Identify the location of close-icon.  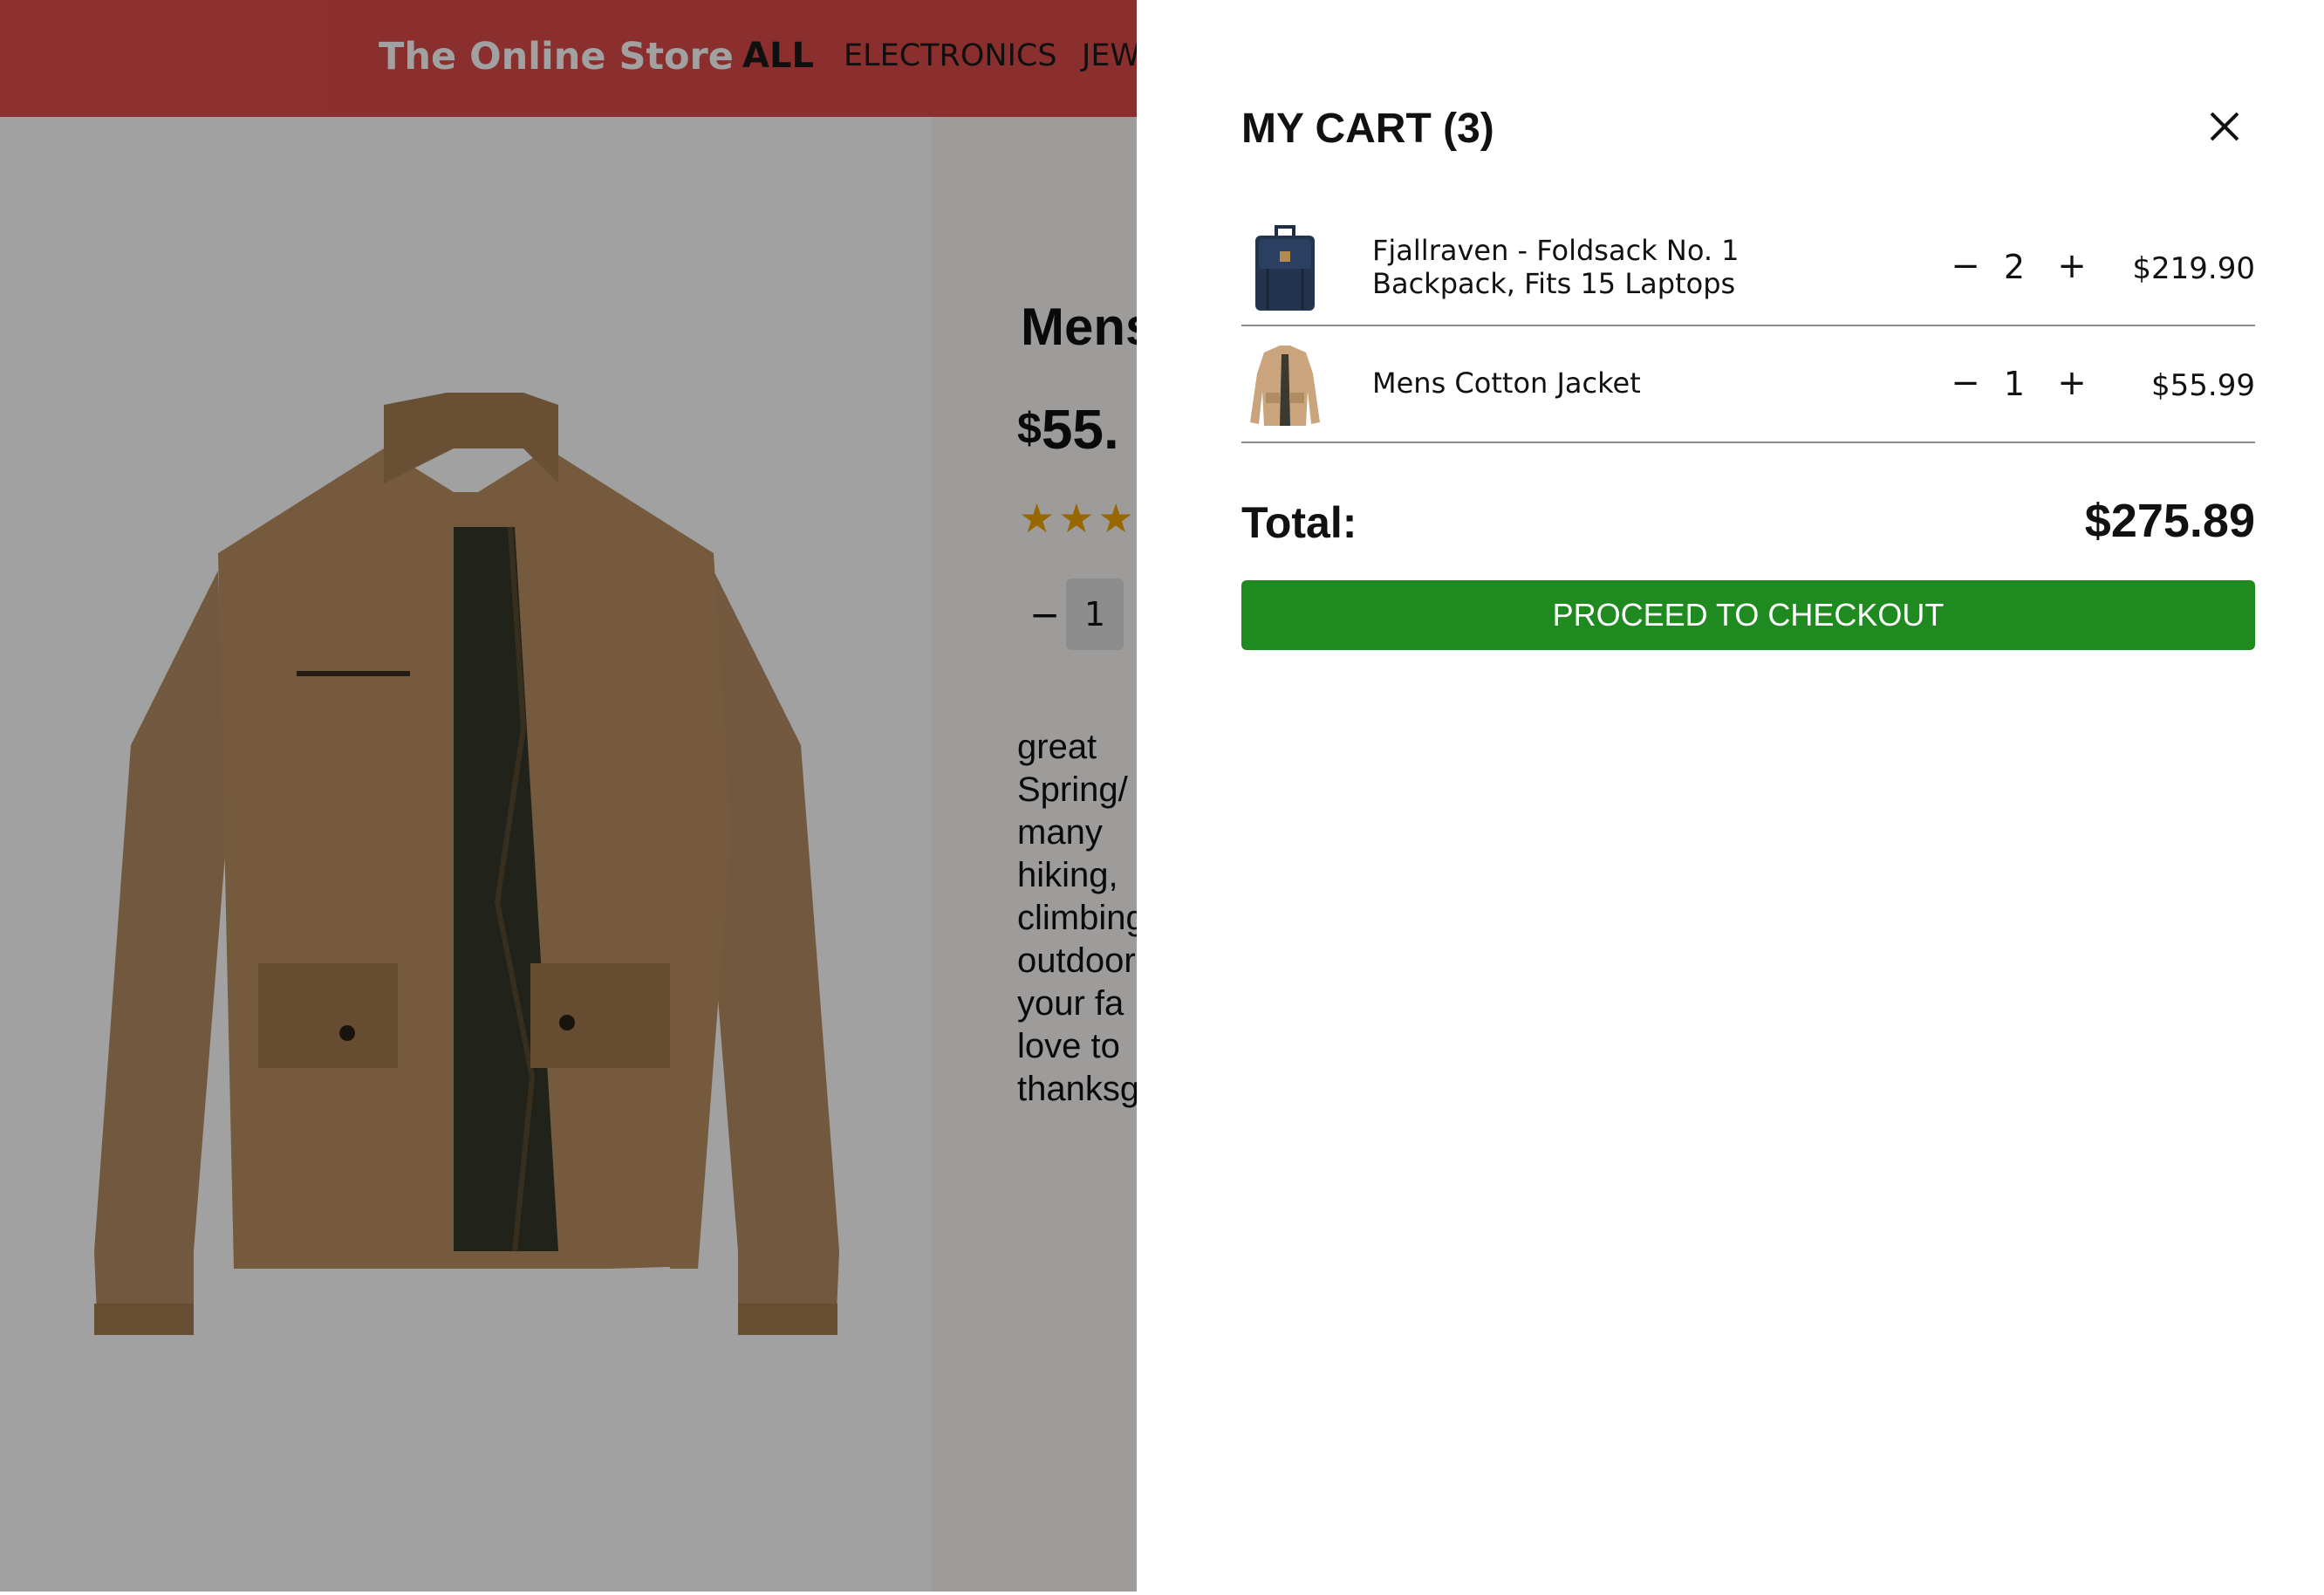
(2225, 126).